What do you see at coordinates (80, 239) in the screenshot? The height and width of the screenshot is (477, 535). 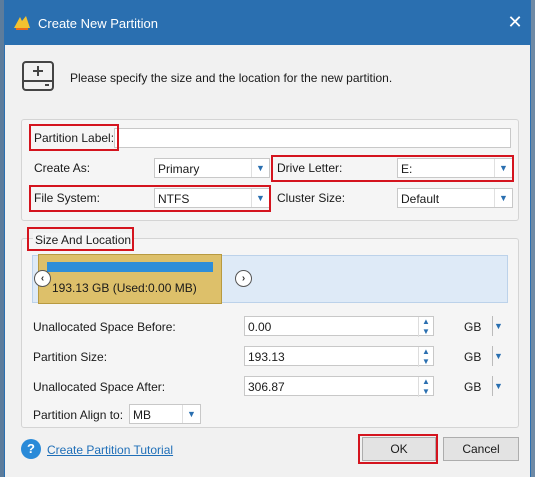 I see `highlight-size-location` at bounding box center [80, 239].